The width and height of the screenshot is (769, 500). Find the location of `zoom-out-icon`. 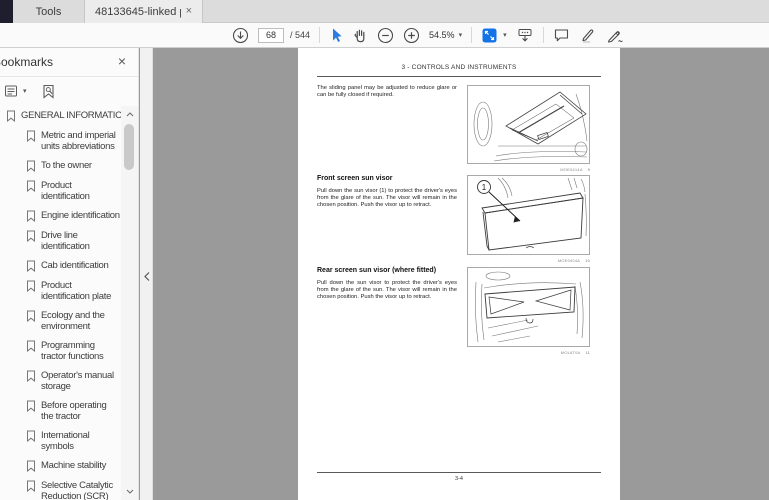

zoom-out-icon is located at coordinates (385, 35).